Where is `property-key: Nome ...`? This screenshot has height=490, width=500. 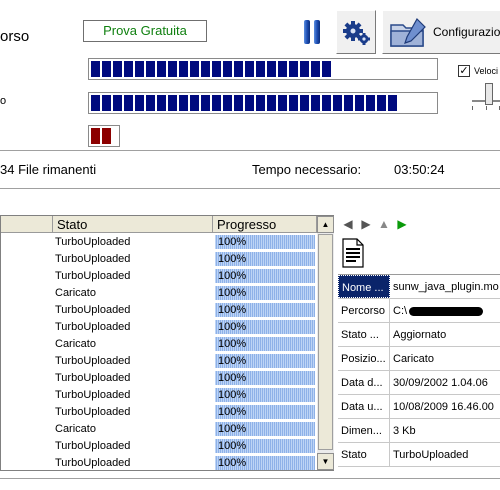 property-key: Nome ... is located at coordinates (364, 286).